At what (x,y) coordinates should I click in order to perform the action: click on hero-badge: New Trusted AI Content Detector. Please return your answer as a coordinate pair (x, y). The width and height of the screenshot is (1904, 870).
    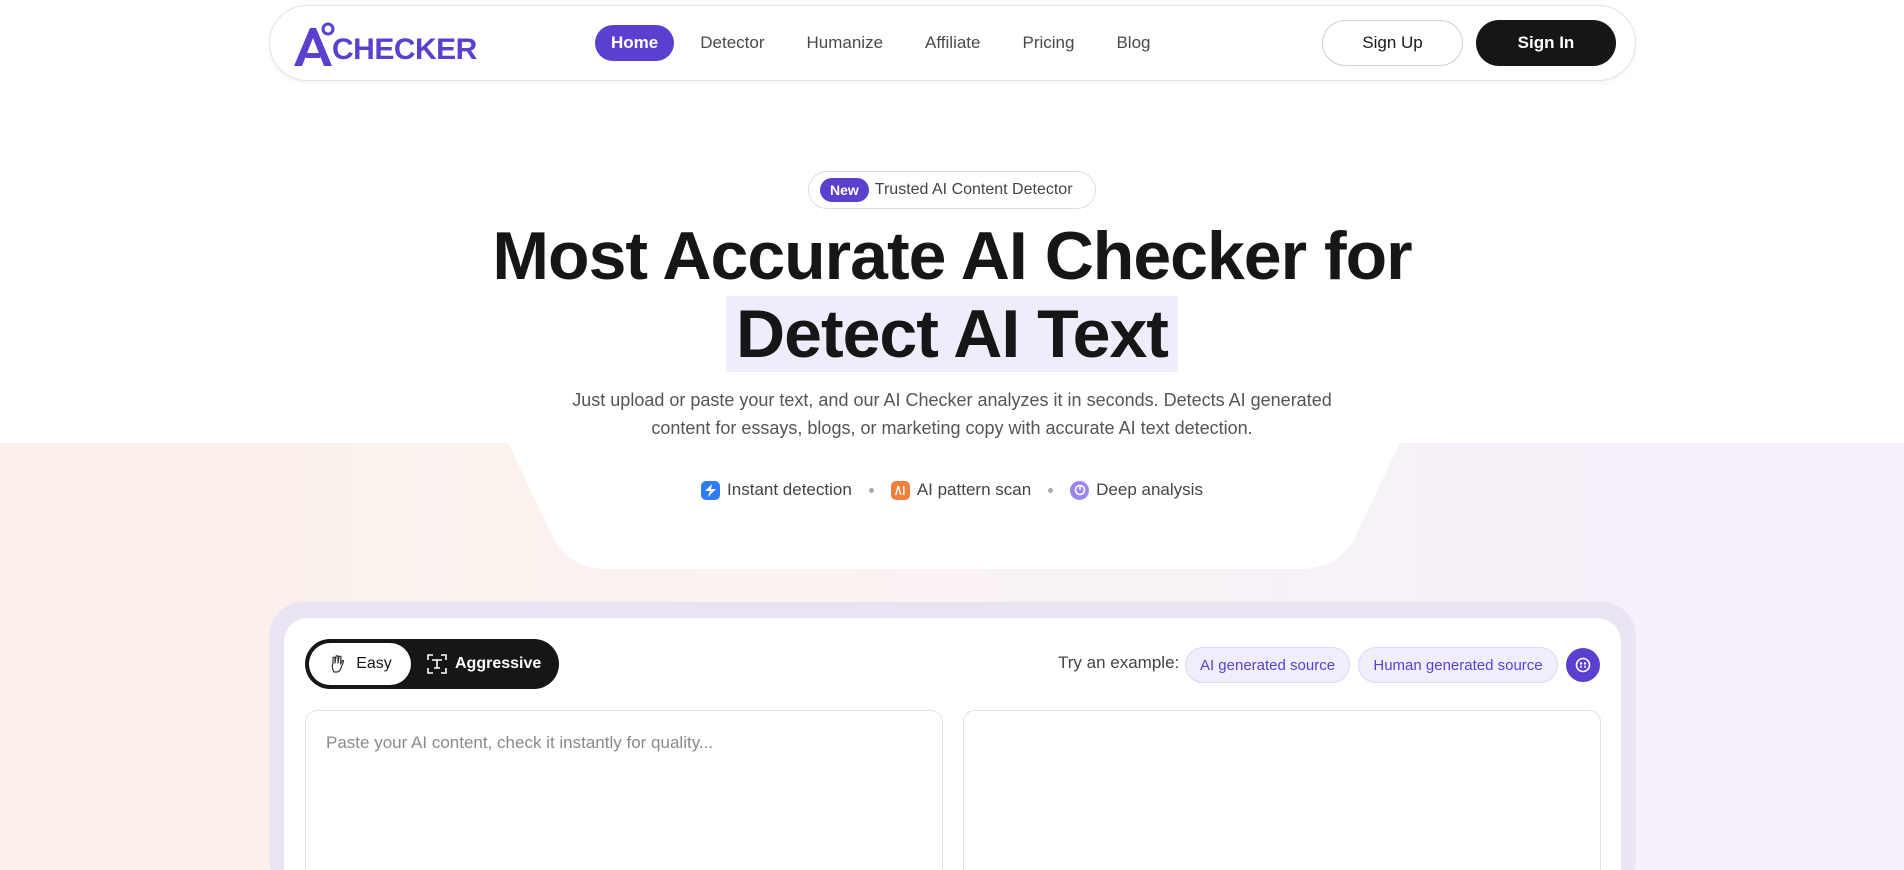
    Looking at the image, I should click on (952, 190).